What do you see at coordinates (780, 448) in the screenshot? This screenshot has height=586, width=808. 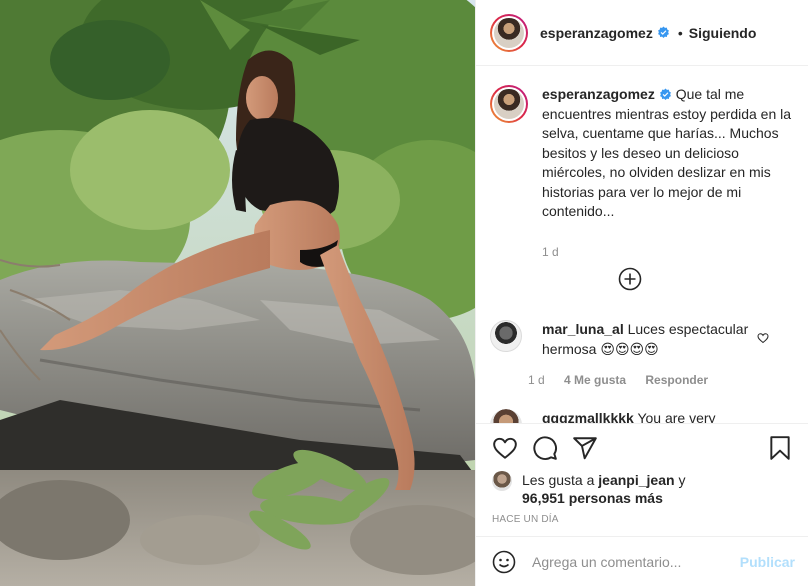 I see `bookmark-icon` at bounding box center [780, 448].